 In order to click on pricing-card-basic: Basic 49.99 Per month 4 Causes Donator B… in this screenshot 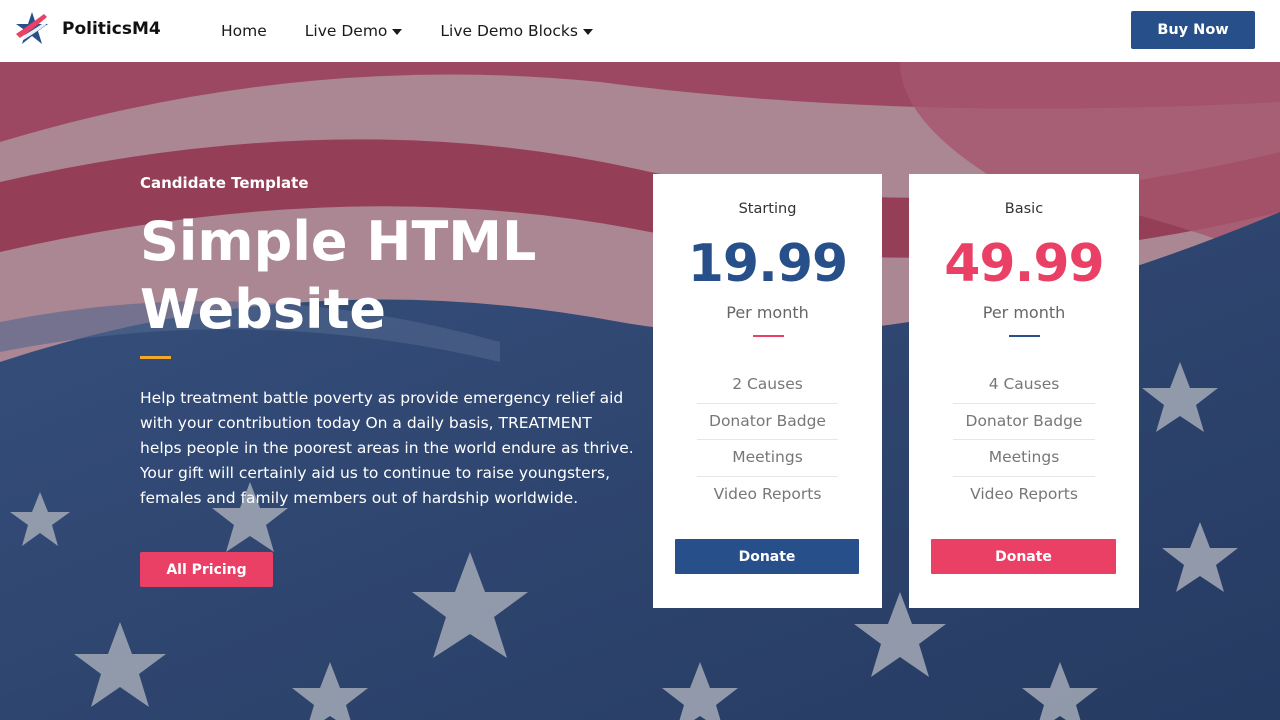, I will do `click(1024, 391)`.